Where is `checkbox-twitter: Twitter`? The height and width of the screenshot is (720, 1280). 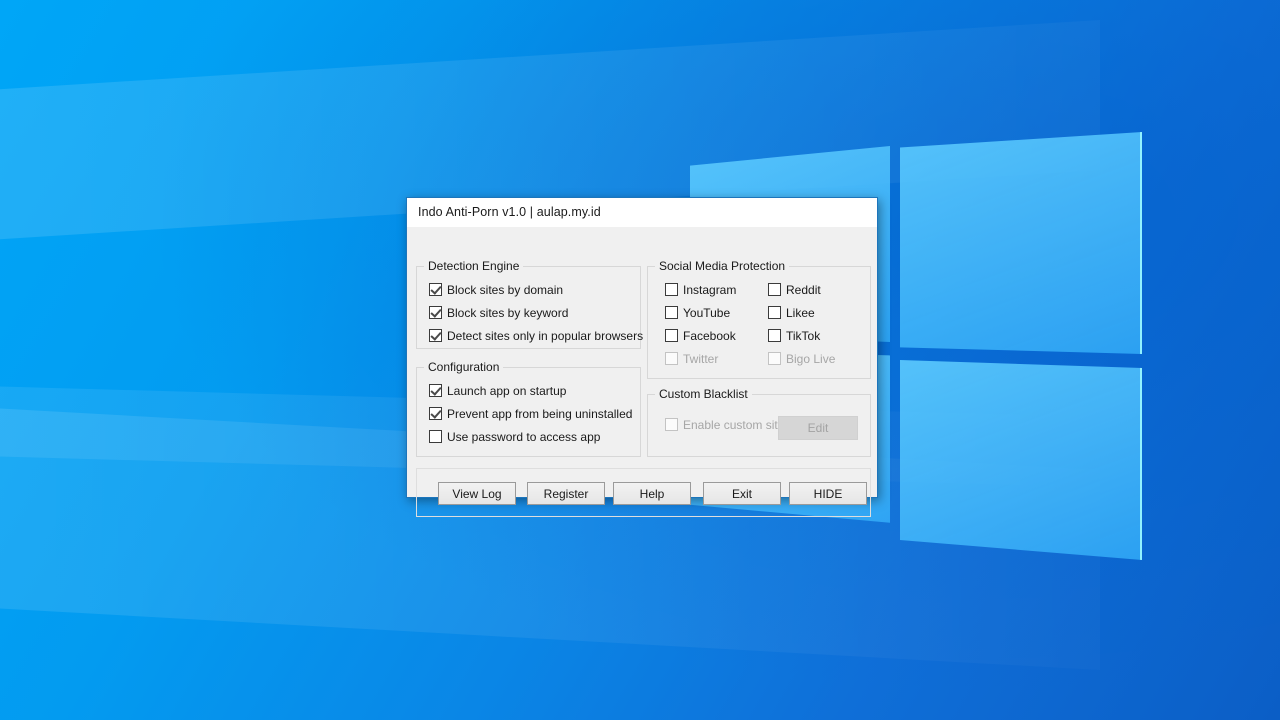
checkbox-twitter: Twitter is located at coordinates (691, 358).